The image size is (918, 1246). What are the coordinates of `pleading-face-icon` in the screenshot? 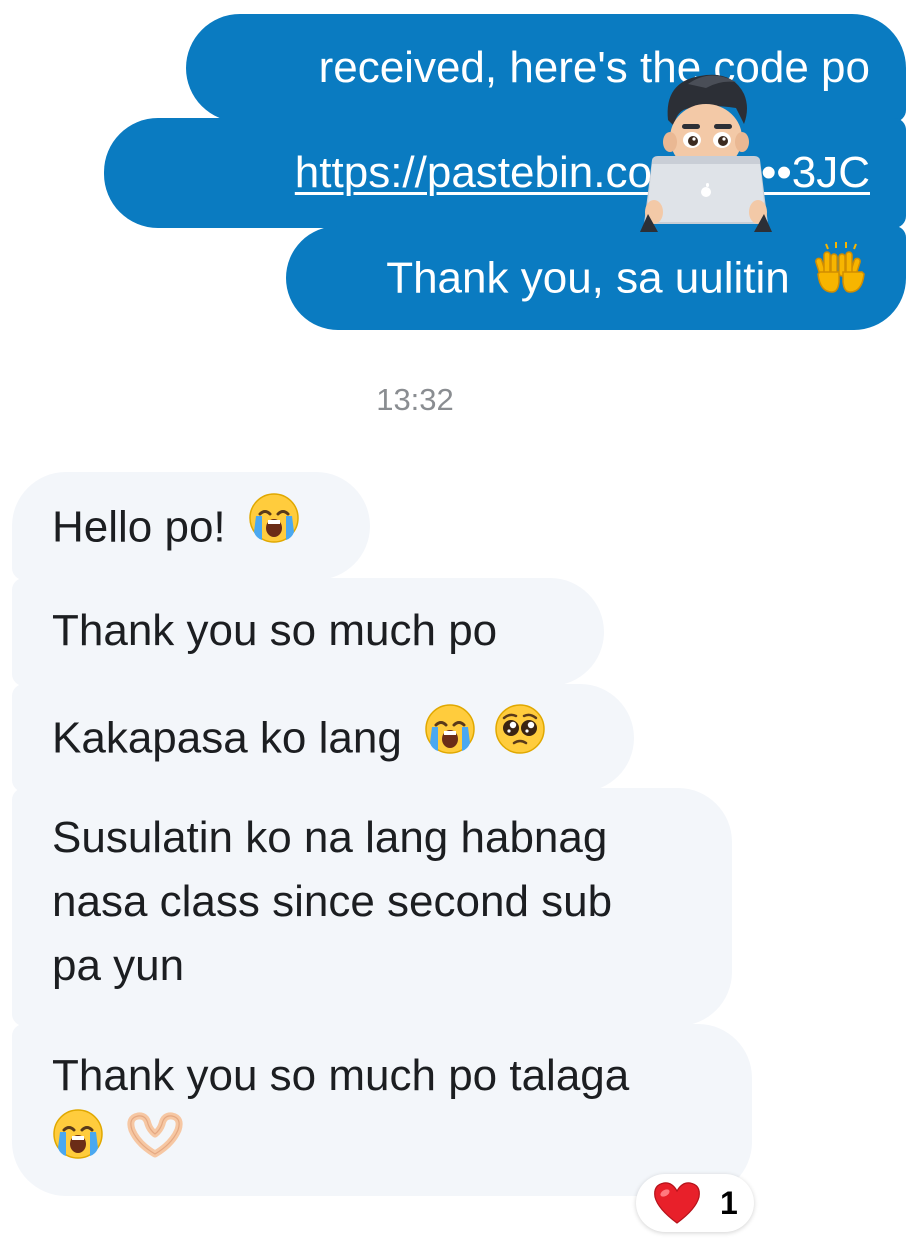 It's located at (520, 737).